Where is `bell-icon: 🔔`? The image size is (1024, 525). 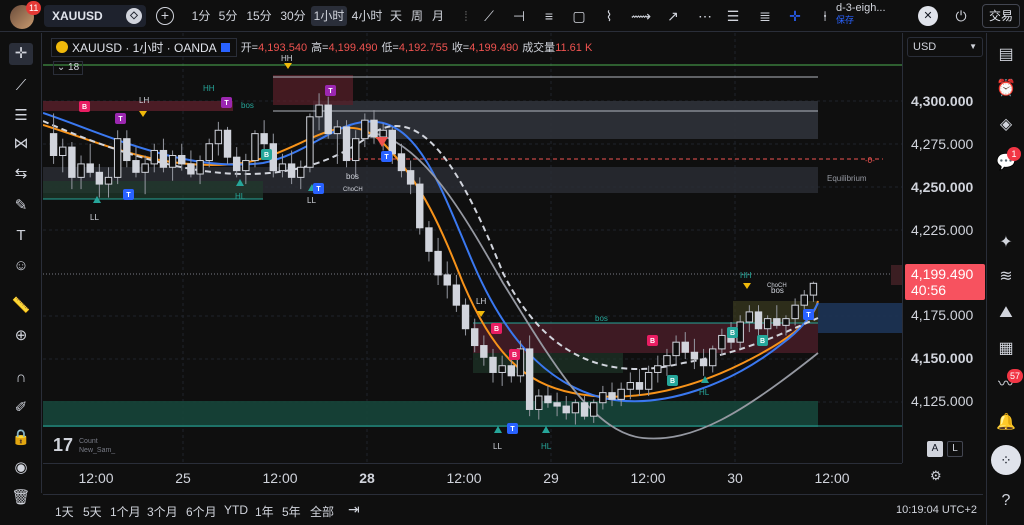 bell-icon: 🔔 is located at coordinates (1006, 423).